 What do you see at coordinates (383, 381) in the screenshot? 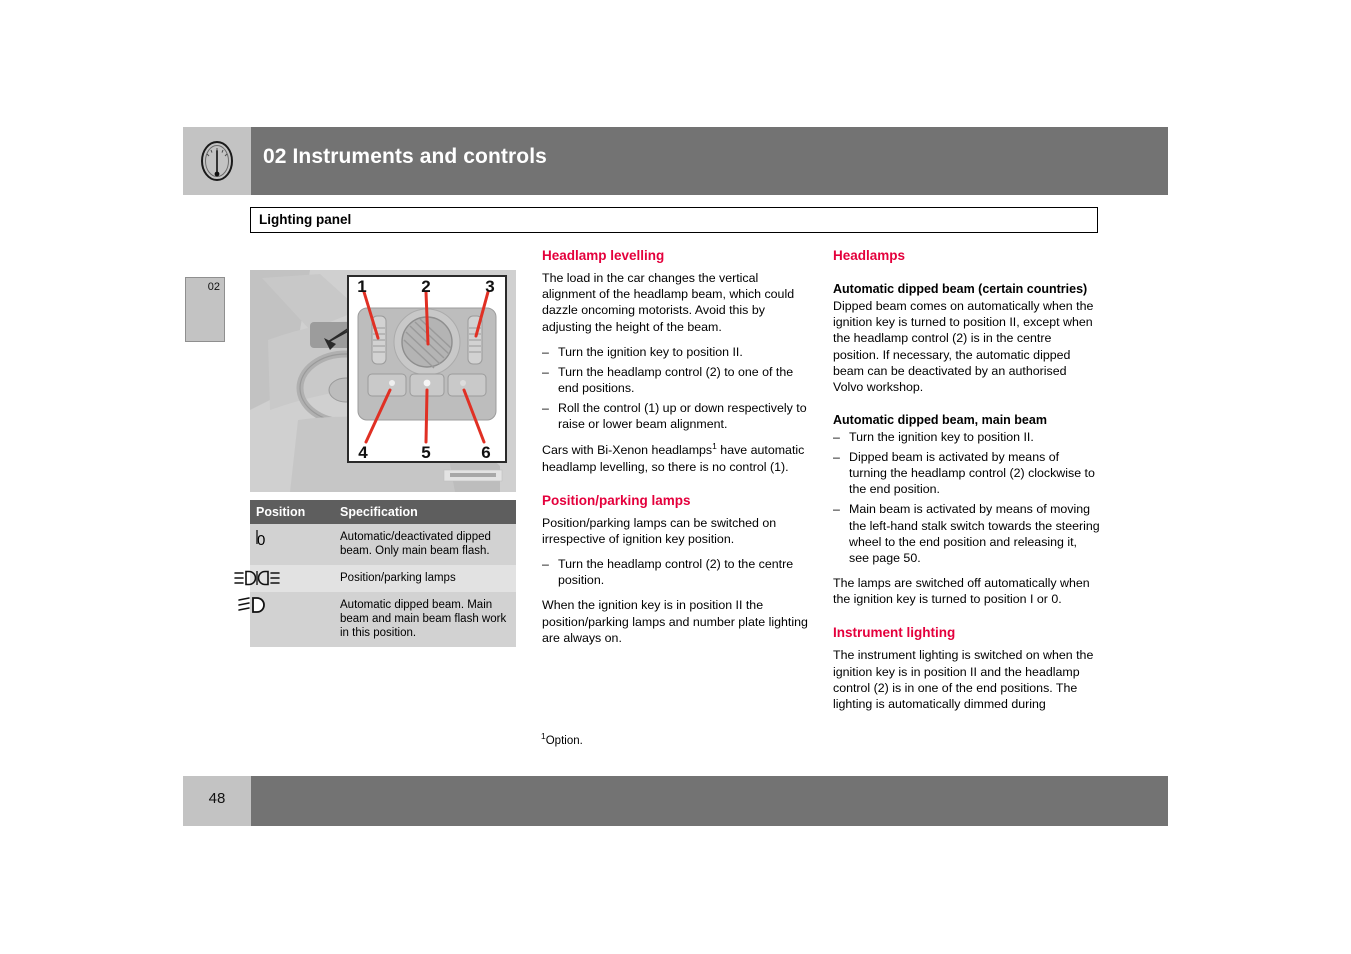
I see `lighting-panel-illustration: 1 2 3 4 5 6` at bounding box center [383, 381].